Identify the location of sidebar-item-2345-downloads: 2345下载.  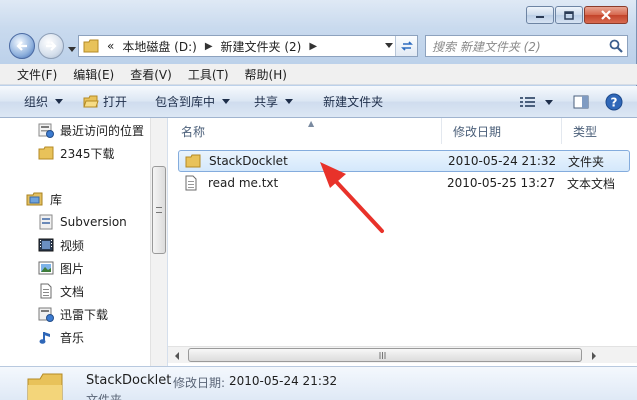
(76, 153).